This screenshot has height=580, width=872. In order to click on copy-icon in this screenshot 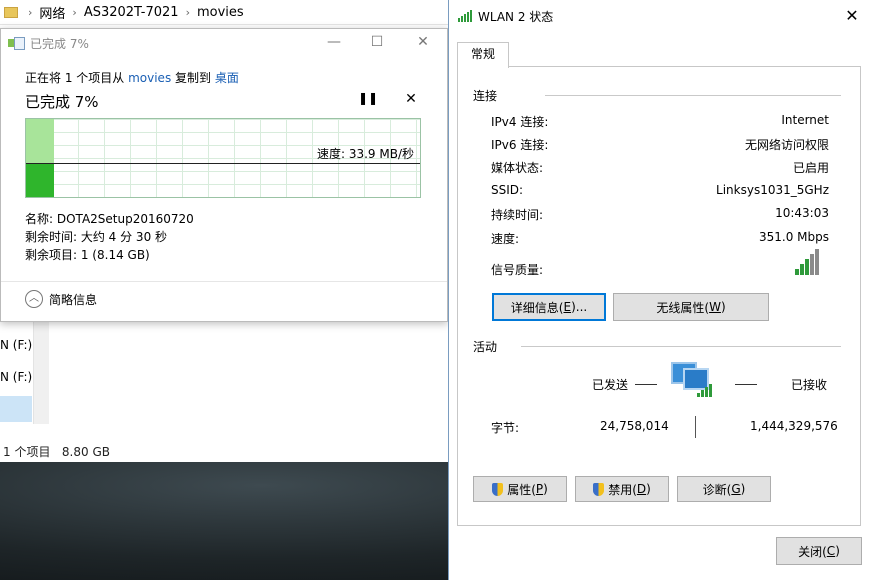, I will do `click(16, 43)`.